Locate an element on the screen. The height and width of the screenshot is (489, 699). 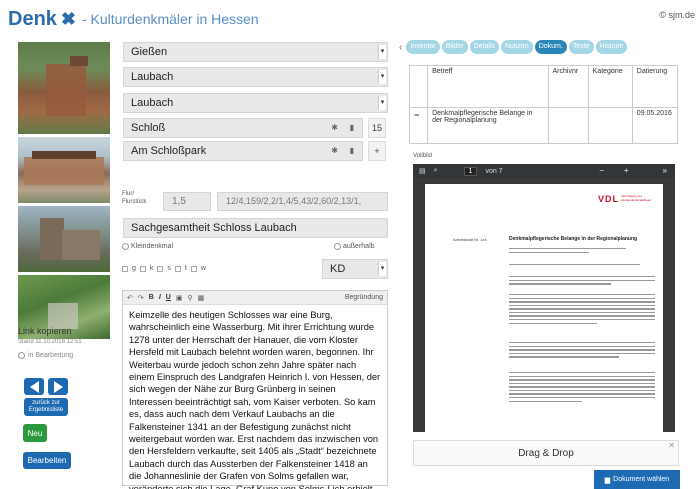
redo-icon: ↷ is located at coordinates (141, 298).